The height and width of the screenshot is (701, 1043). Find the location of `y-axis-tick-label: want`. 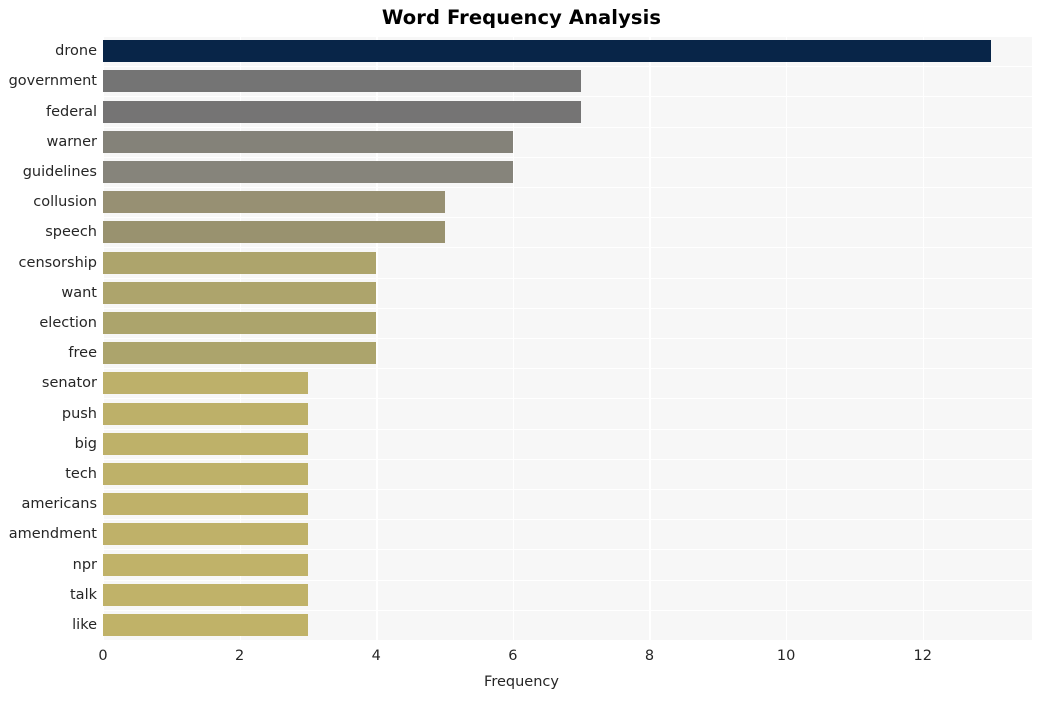

y-axis-tick-label: want is located at coordinates (79, 292).